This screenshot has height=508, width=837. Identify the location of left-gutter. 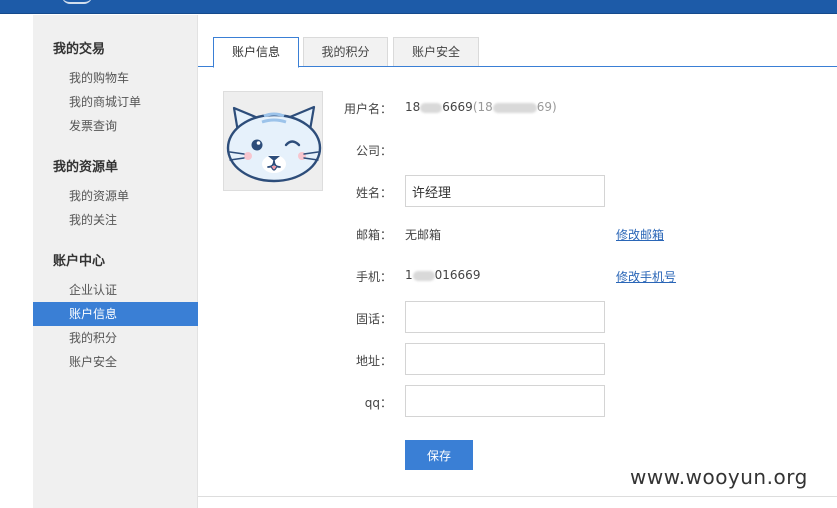
(16, 261).